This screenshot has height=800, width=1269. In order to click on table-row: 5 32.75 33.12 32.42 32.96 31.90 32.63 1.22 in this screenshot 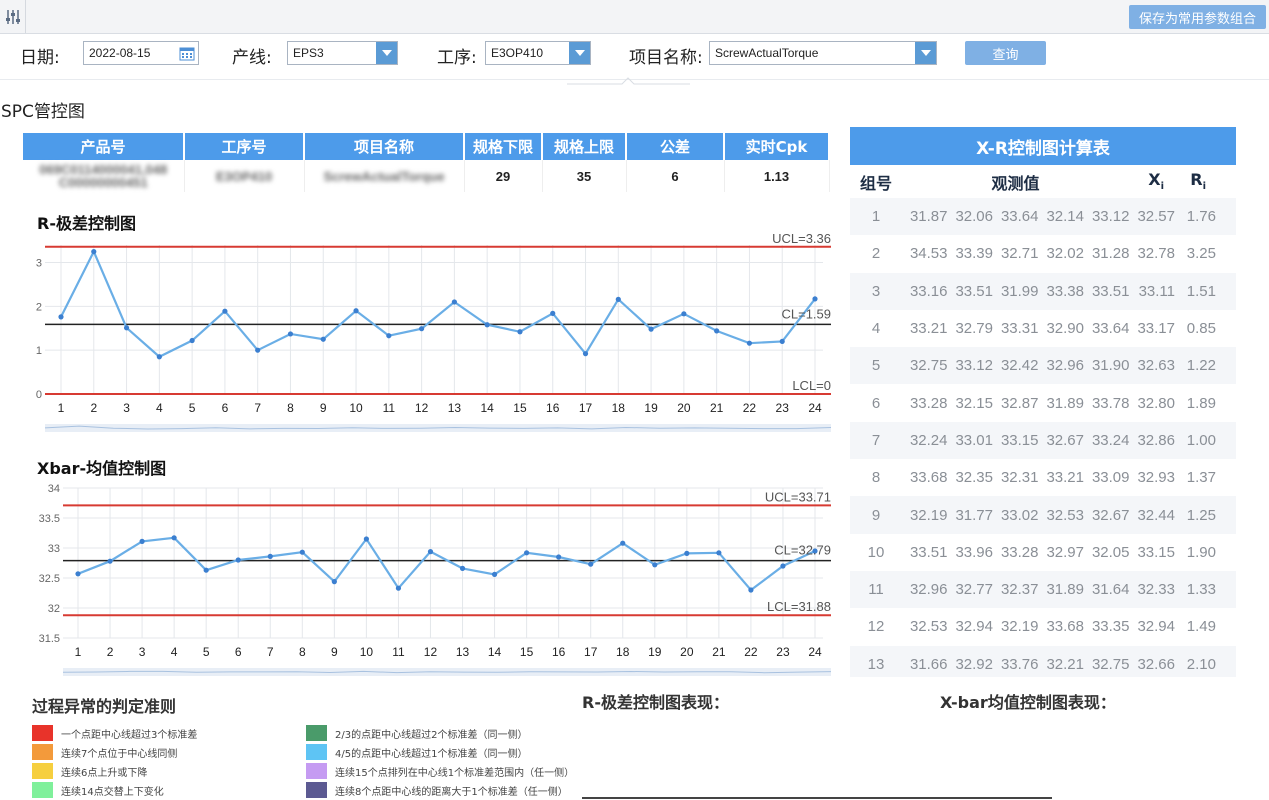, I will do `click(1043, 366)`.